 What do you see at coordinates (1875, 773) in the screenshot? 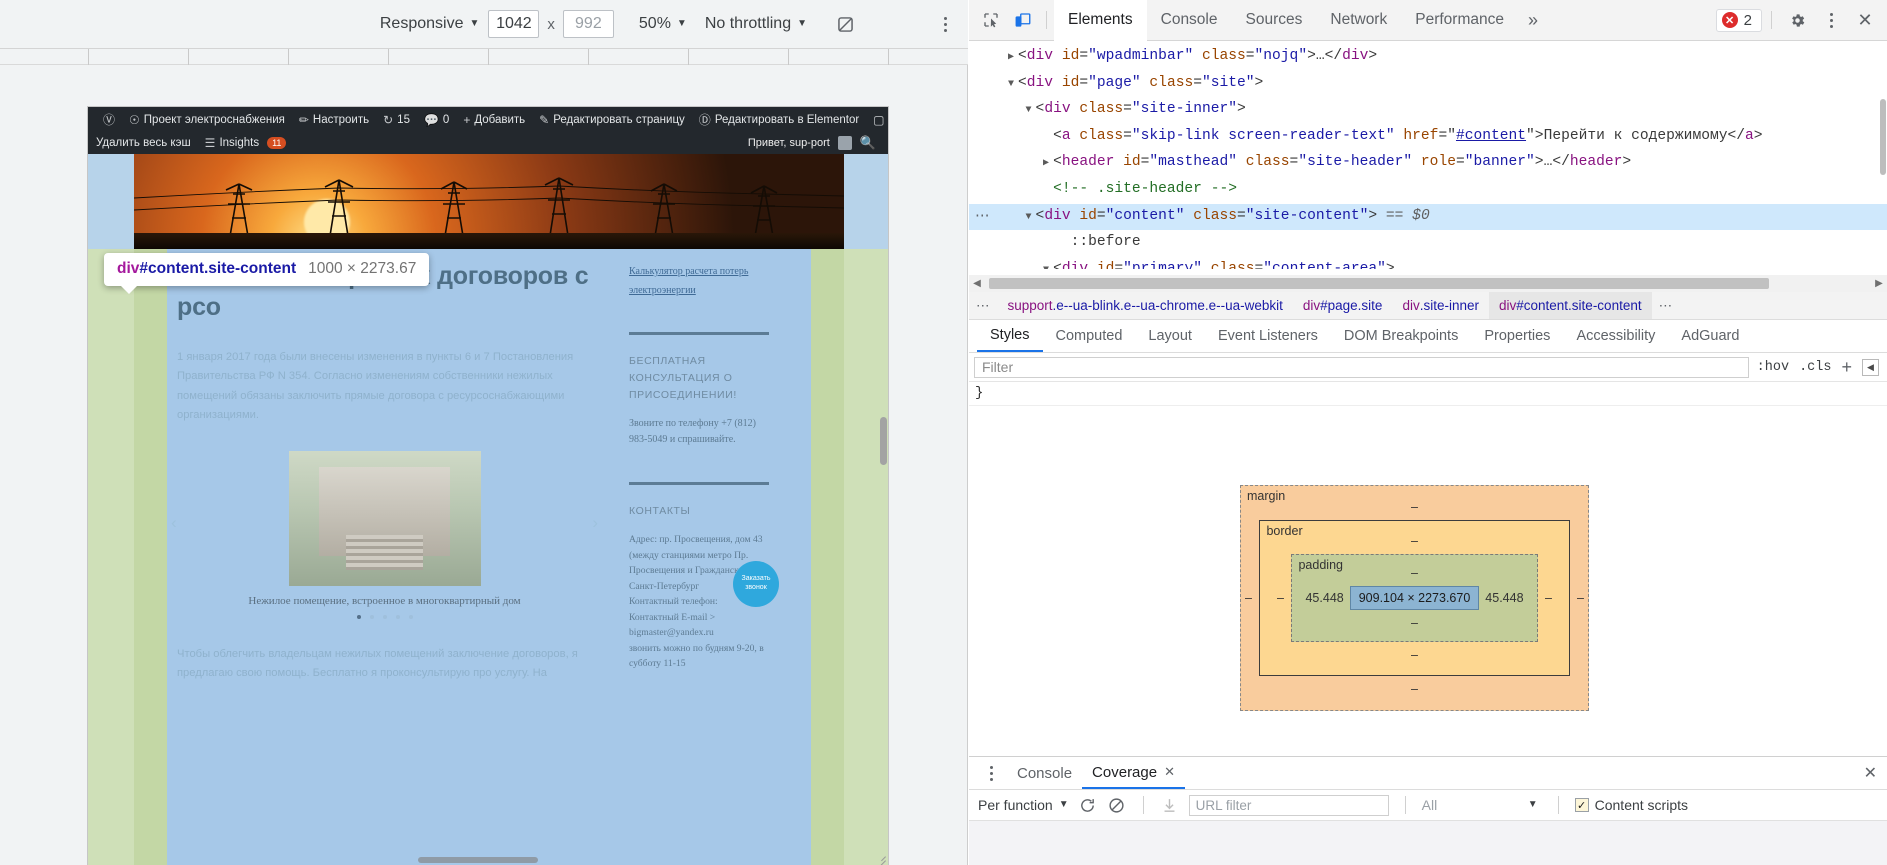
I see `close-drawer-icon: ✕` at bounding box center [1875, 773].